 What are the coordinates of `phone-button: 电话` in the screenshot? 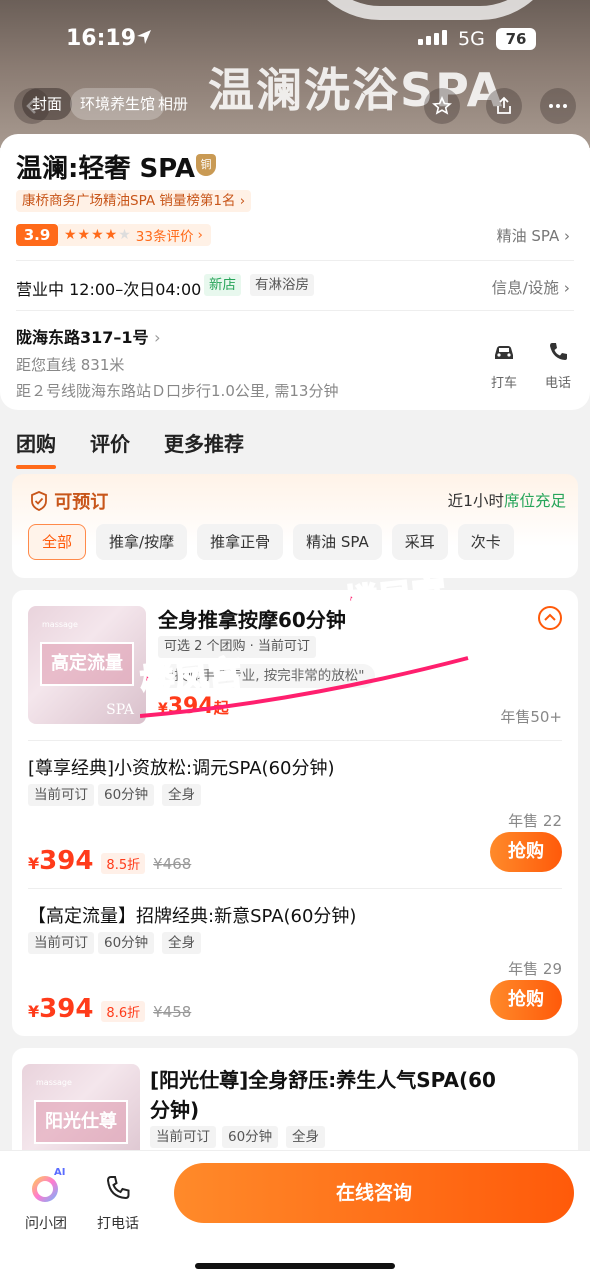 It's located at (558, 364).